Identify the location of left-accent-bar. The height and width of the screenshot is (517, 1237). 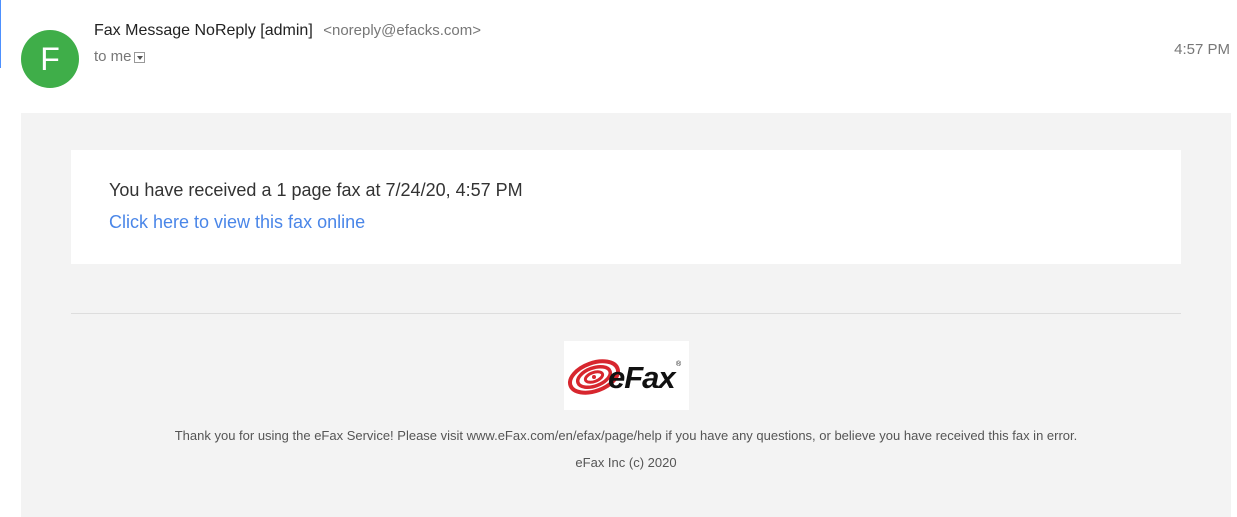
(0, 34).